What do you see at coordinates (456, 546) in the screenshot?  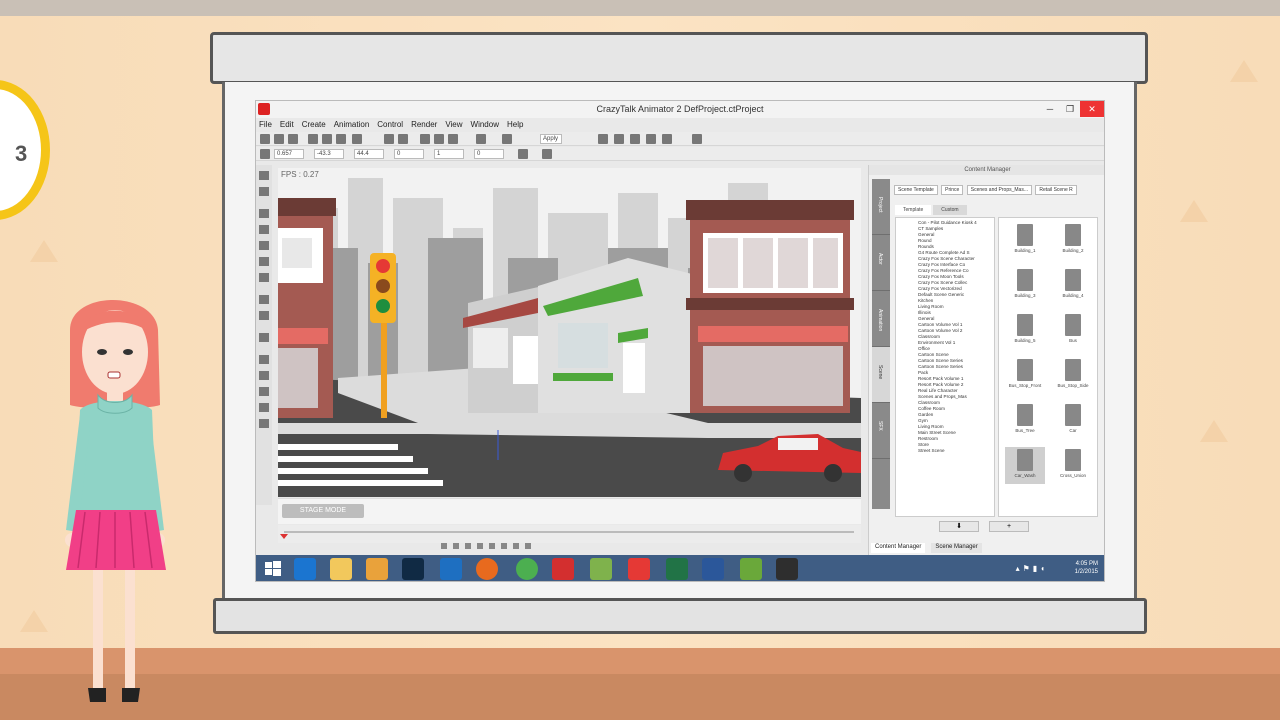 I see `prev-frame-icon` at bounding box center [456, 546].